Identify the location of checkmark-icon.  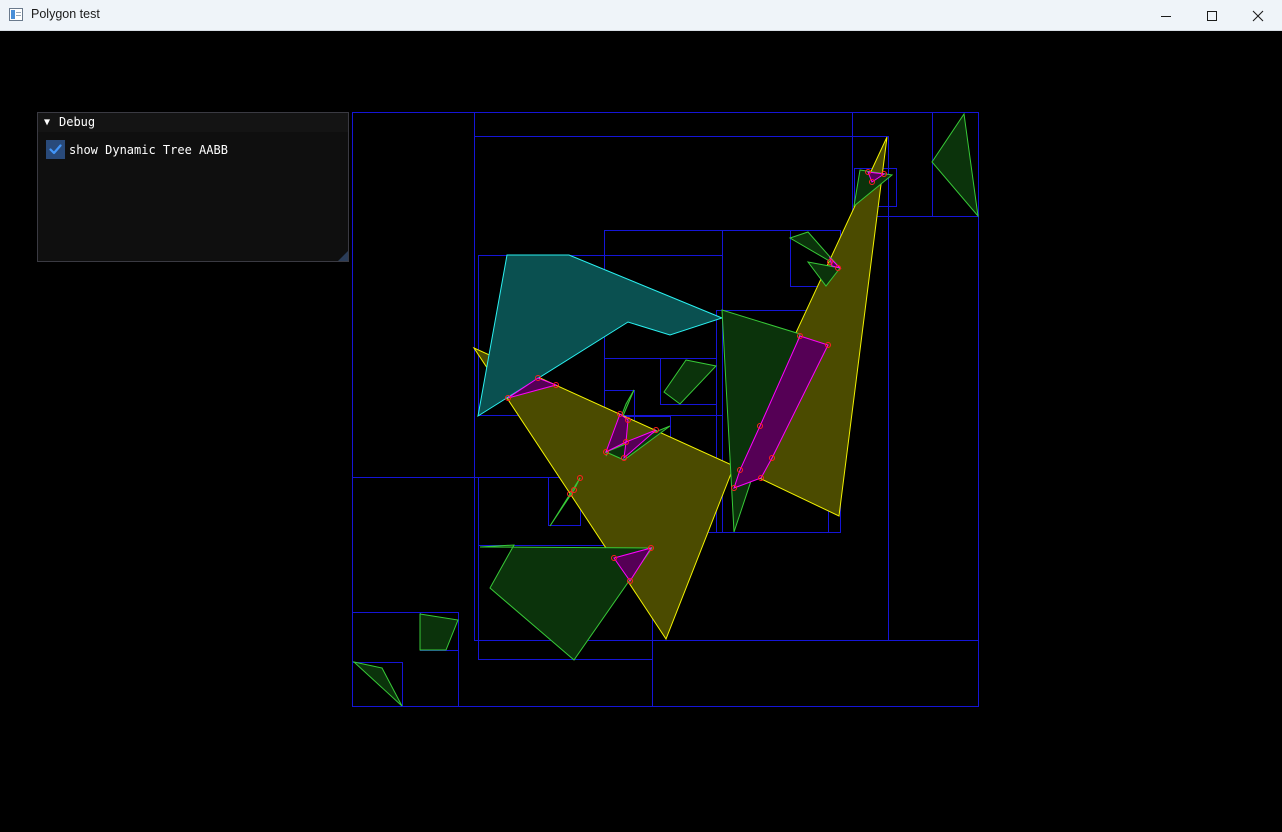
(55, 149).